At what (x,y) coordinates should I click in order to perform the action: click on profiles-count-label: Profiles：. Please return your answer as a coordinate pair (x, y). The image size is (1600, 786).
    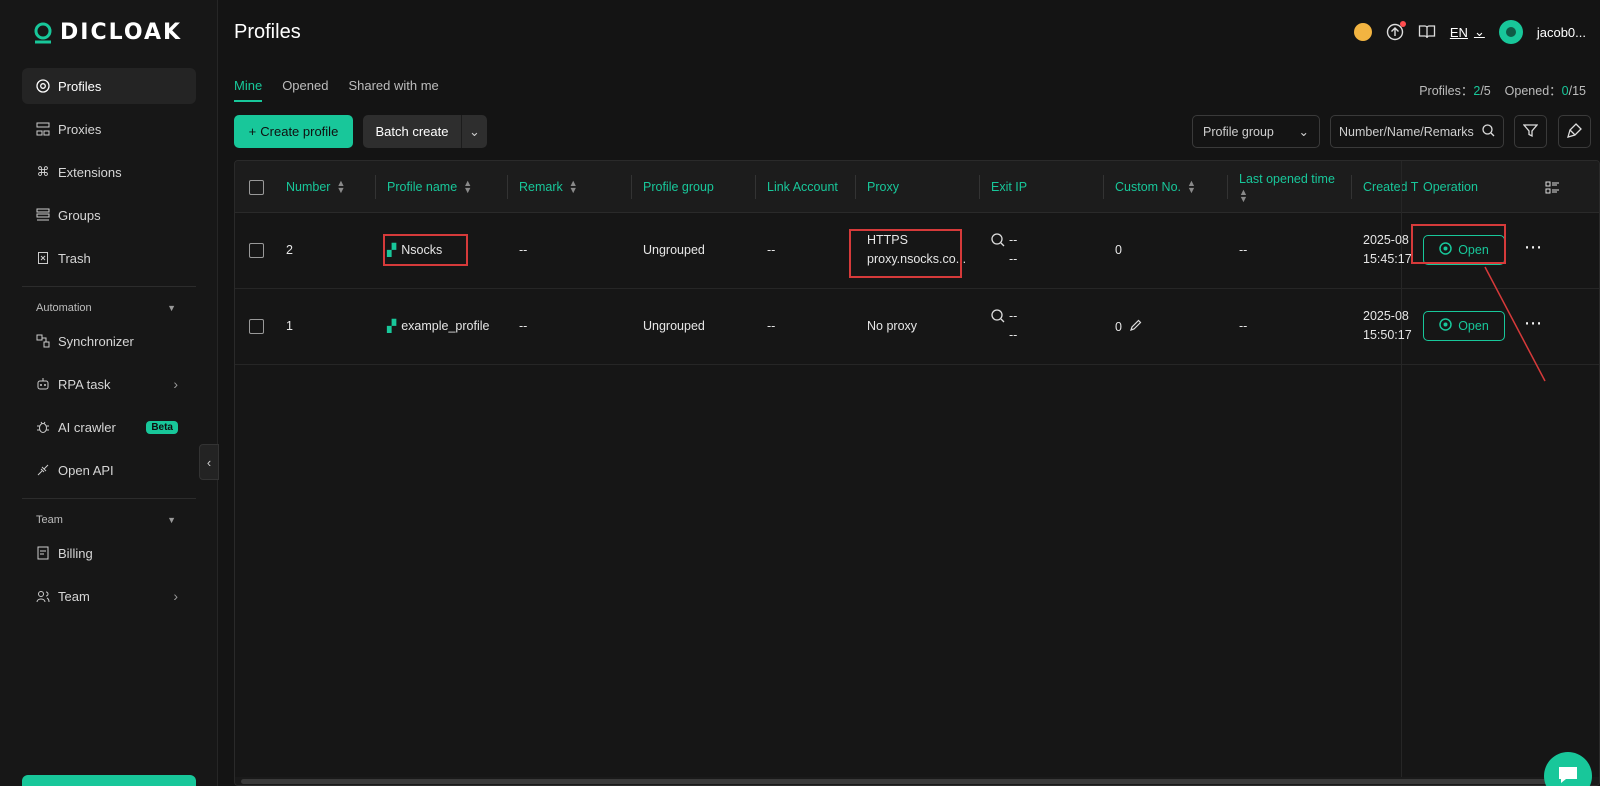
    Looking at the image, I should click on (1446, 91).